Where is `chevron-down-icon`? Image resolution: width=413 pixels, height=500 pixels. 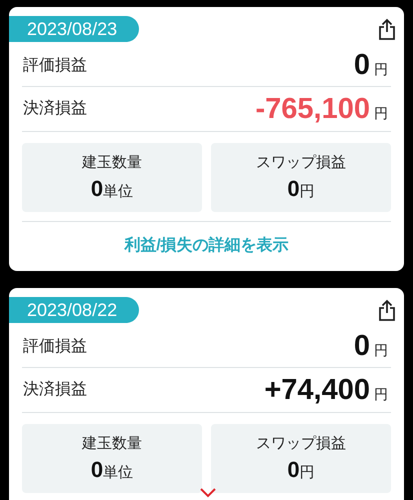 chevron-down-icon is located at coordinates (208, 493).